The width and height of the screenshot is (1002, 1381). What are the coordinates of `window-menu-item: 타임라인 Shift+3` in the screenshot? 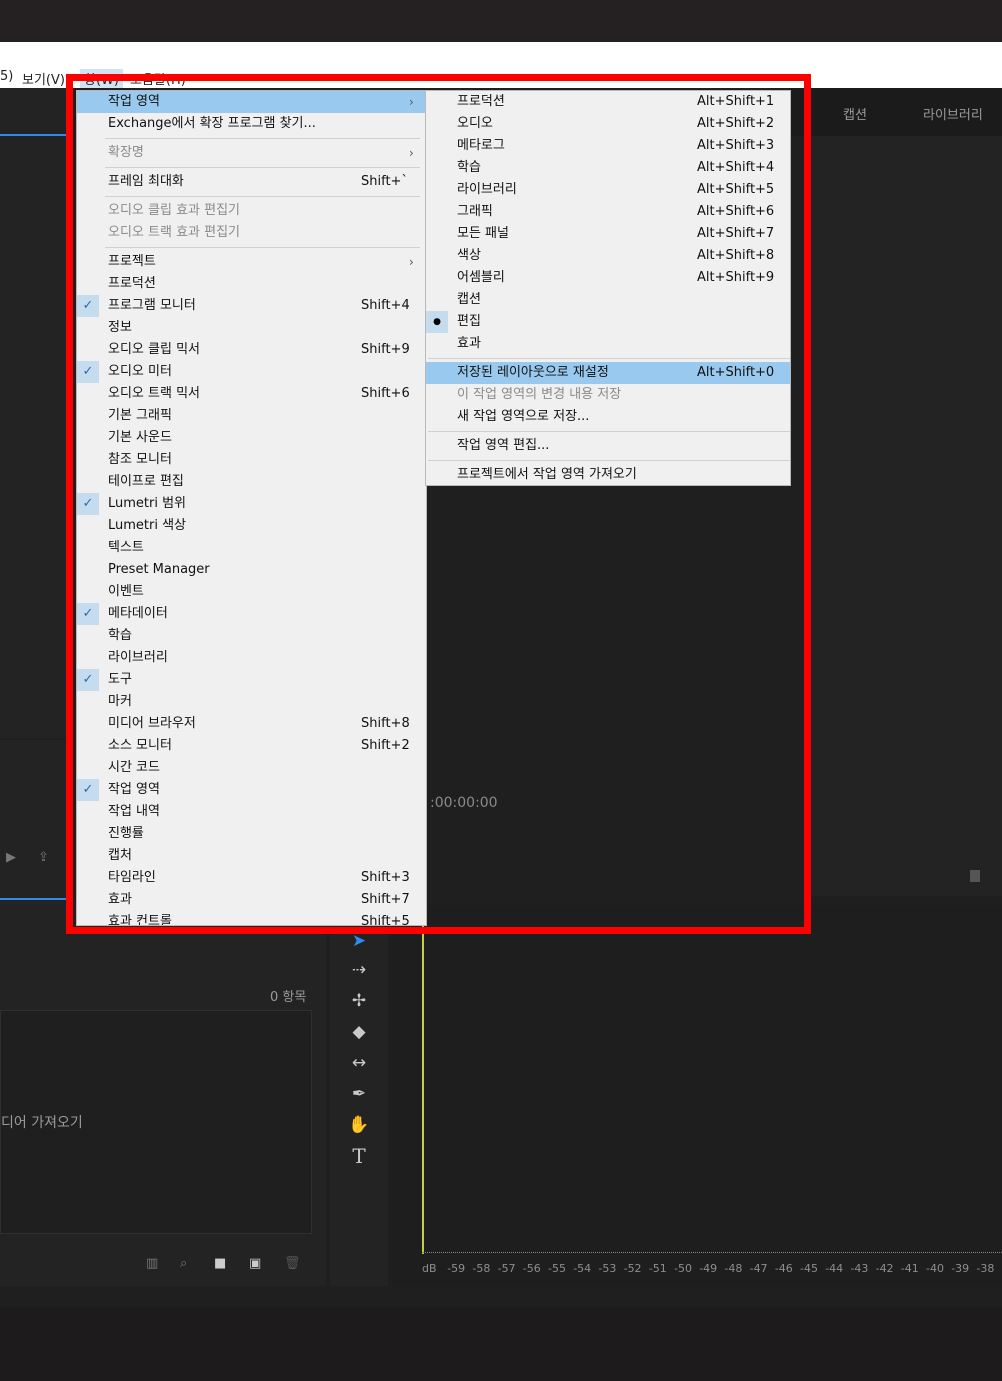 It's located at (251, 878).